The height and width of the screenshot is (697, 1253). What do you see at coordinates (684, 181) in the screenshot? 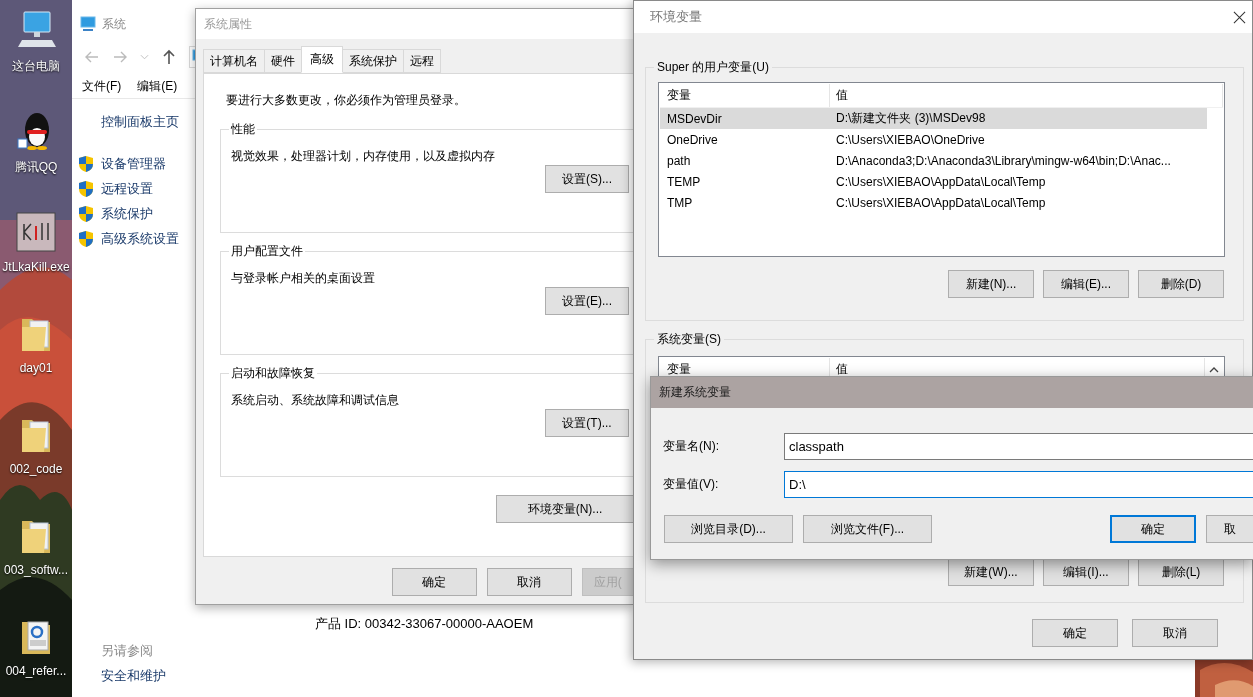
I see `table-cell-text: TEMP` at bounding box center [684, 181].